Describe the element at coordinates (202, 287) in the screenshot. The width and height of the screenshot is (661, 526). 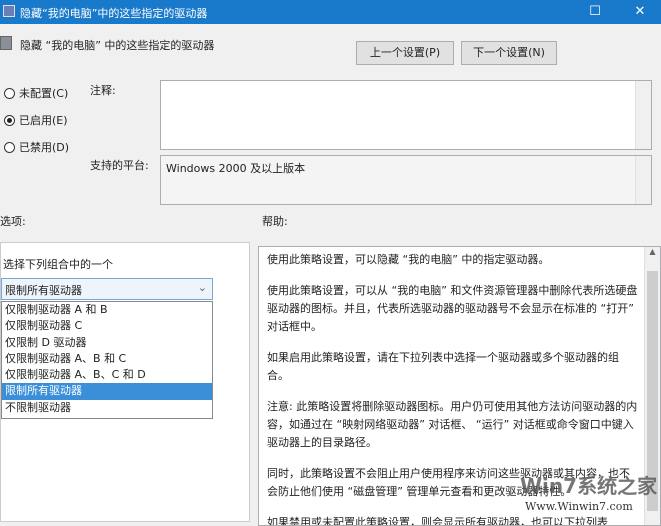
I see `chevron-down-icon: ⌄` at that location.